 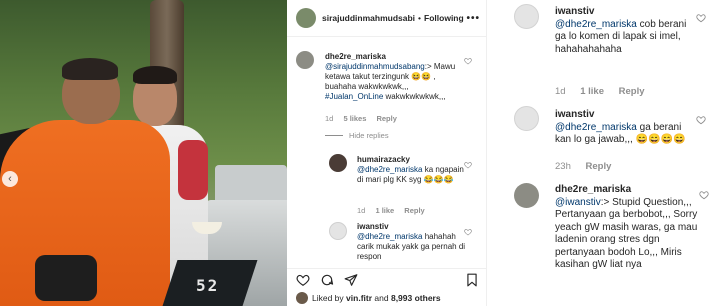 What do you see at coordinates (381, 298) in the screenshot?
I see `liked-mid: and` at bounding box center [381, 298].